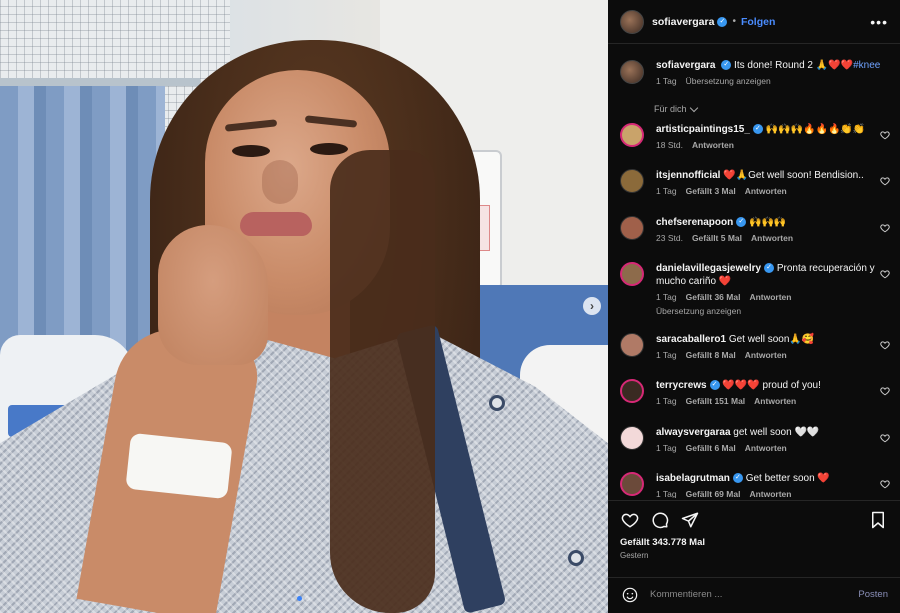  Describe the element at coordinates (694, 222) in the screenshot. I see `comment-username: chefserenapoon` at that location.